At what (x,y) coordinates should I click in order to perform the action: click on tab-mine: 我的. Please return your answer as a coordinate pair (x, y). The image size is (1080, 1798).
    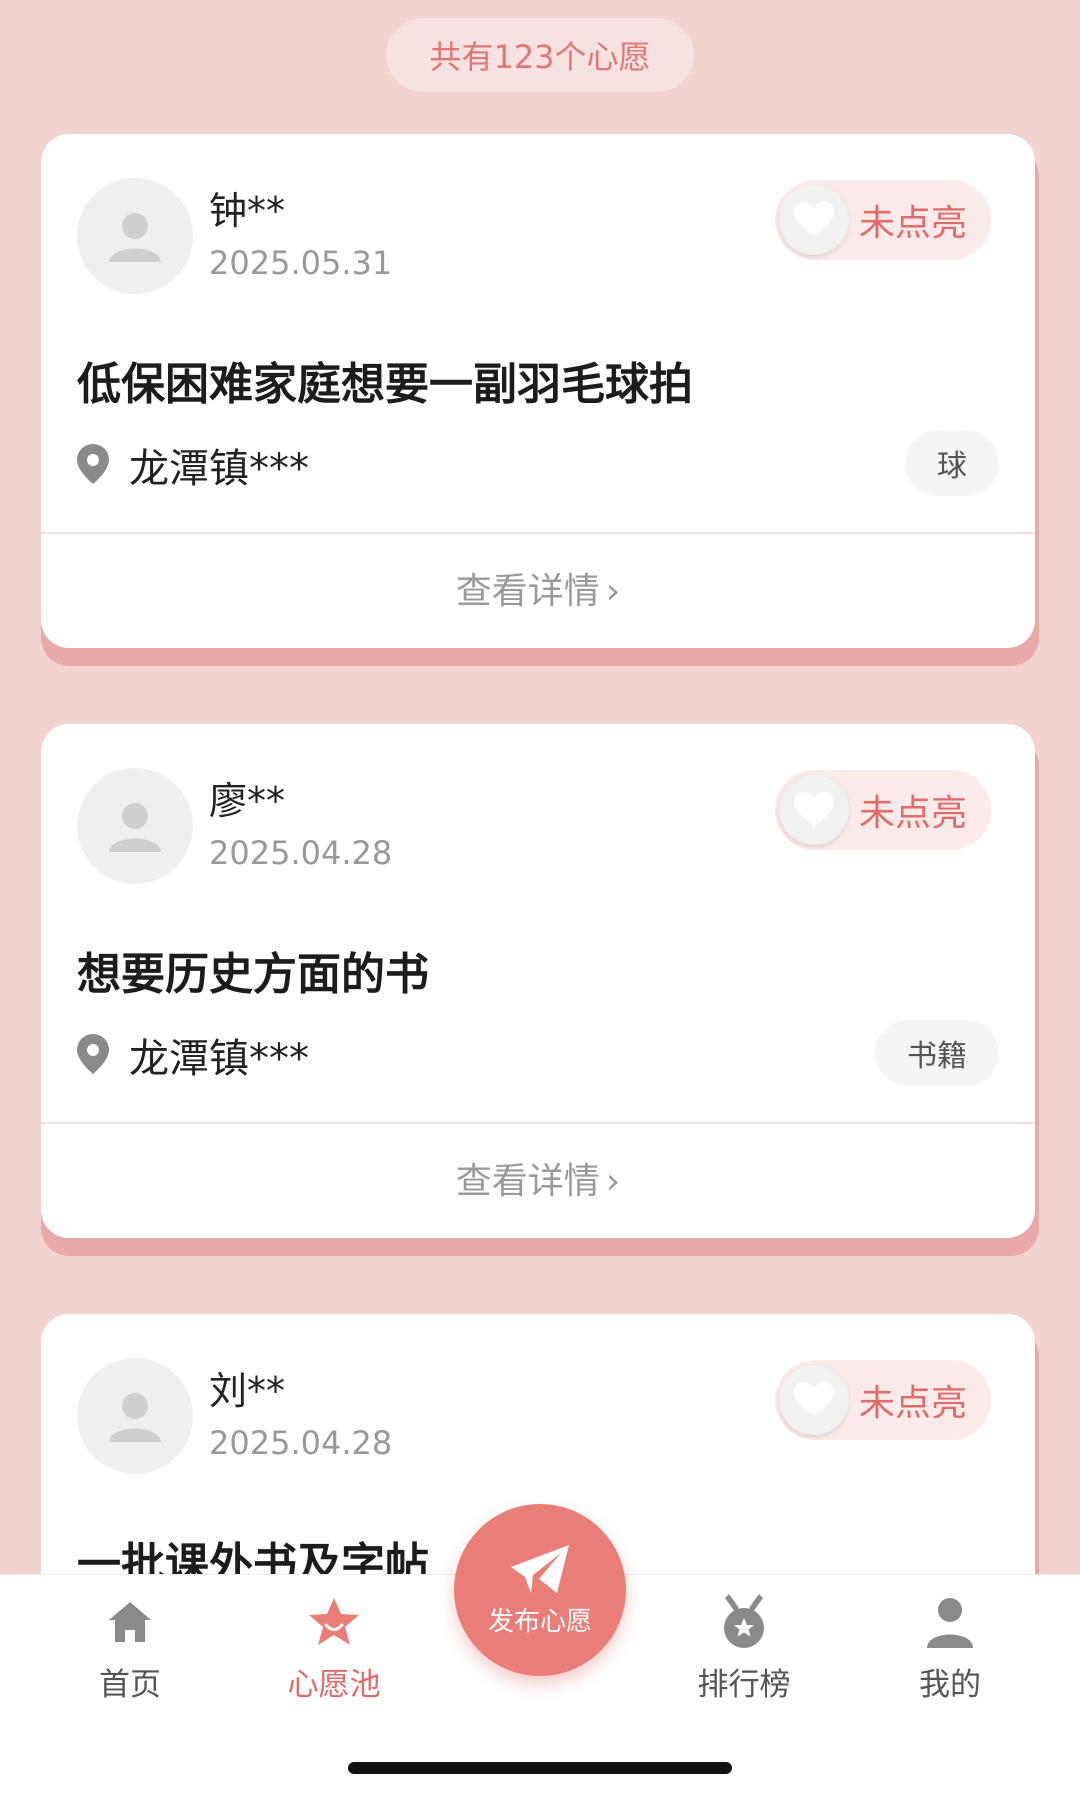
    Looking at the image, I should click on (950, 1646).